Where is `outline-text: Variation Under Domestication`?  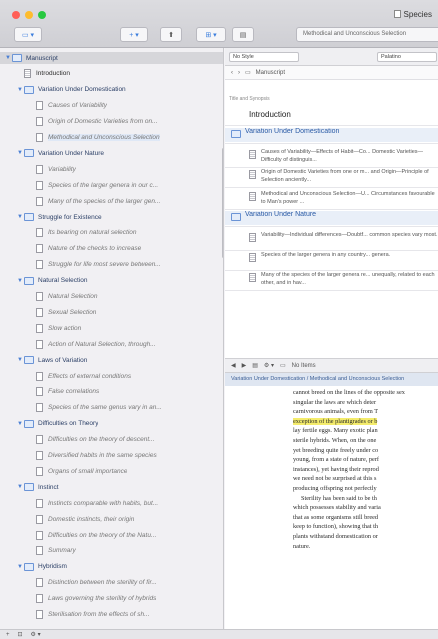
outline-text: Variation Under Domestication is located at coordinates (292, 131).